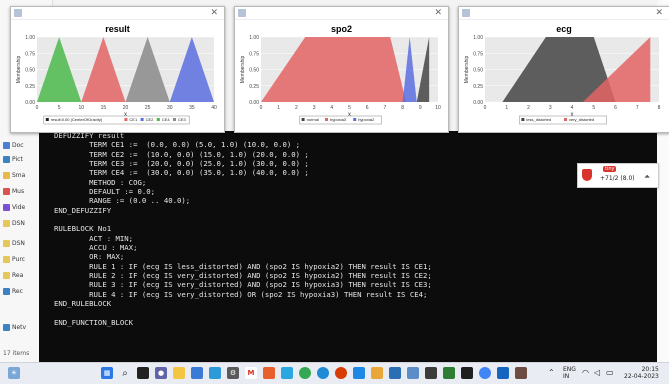 This screenshot has width=669, height=384. Describe the element at coordinates (251, 373) in the screenshot. I see `gmail-icon: M` at that location.